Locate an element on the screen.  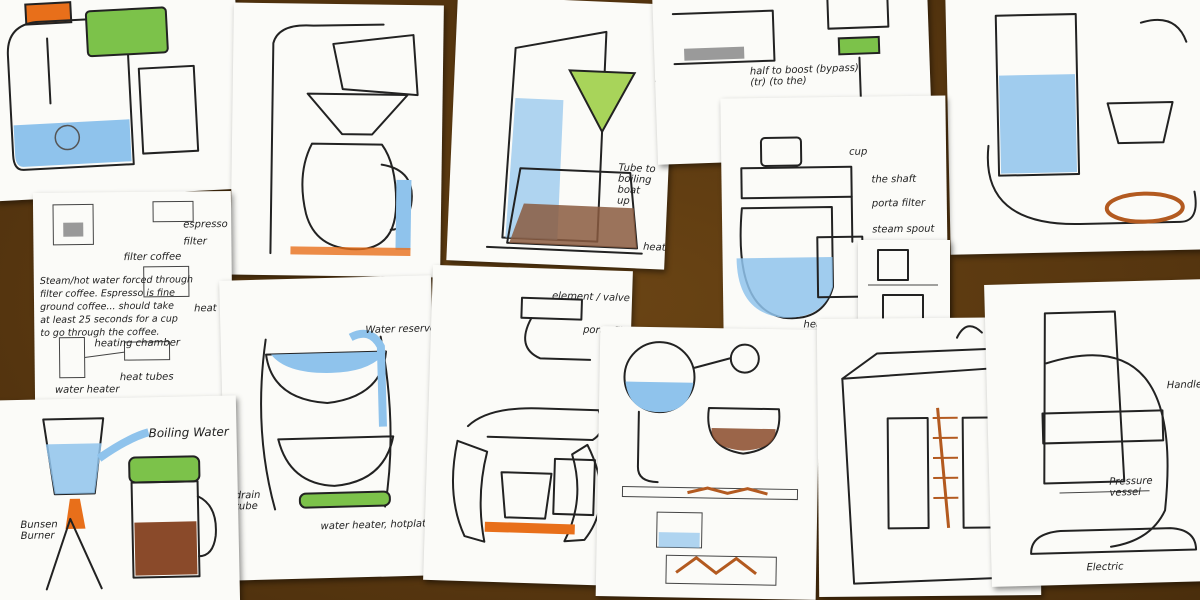
portafilter-shaft-label: the shaft is located at coordinates (894, 179).